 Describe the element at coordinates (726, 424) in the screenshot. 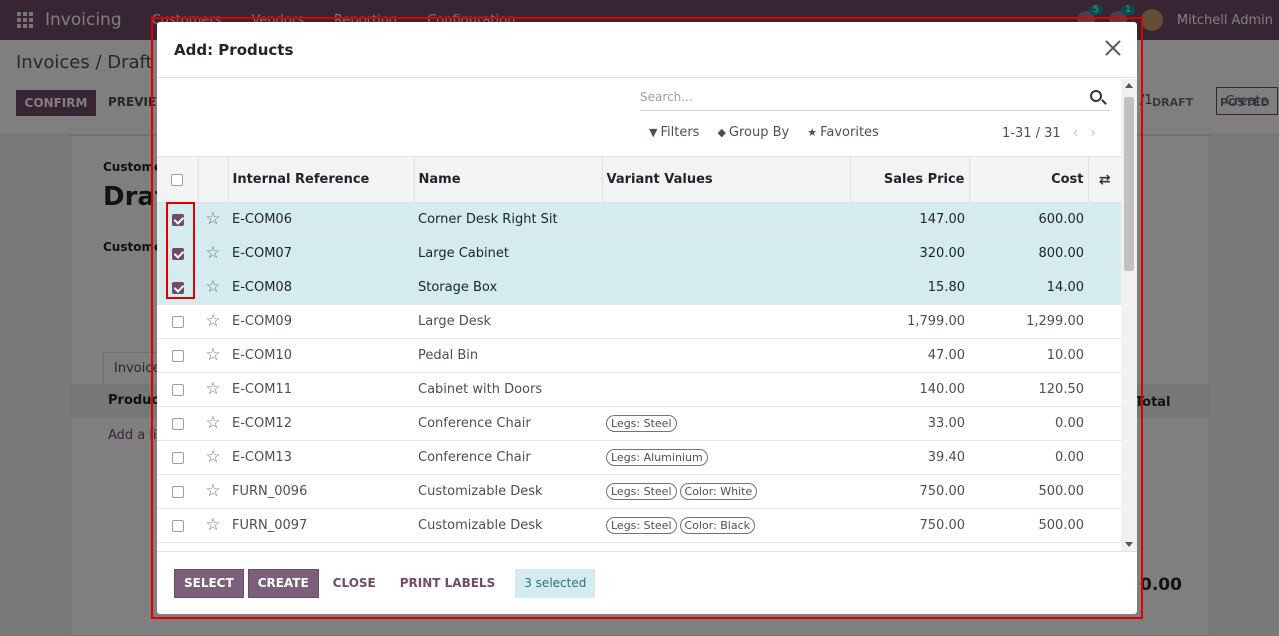

I see `variant-values-cell: Legs: Steel` at that location.